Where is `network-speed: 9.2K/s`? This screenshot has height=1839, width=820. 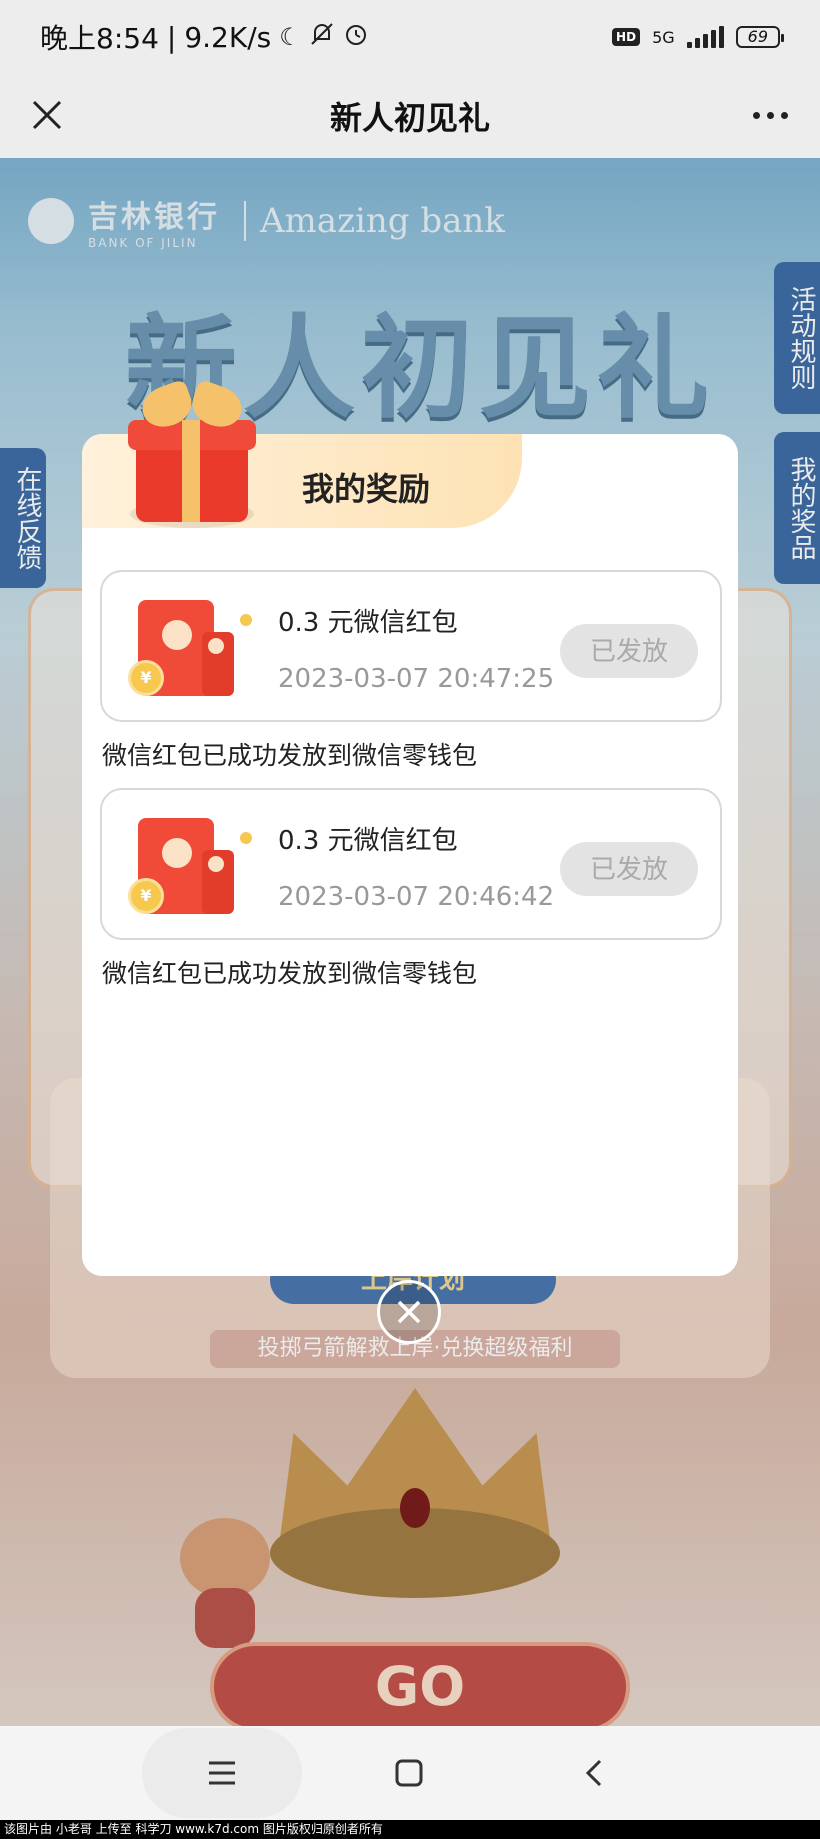
network-speed: 9.2K/s is located at coordinates (228, 37).